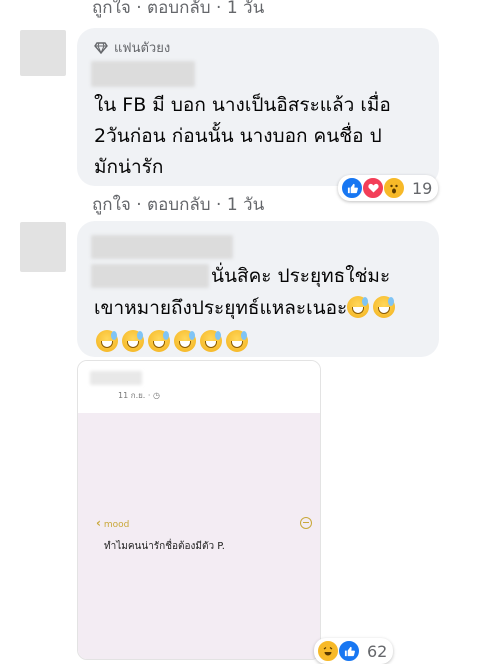  I want to click on love-reaction-icon, so click(373, 188).